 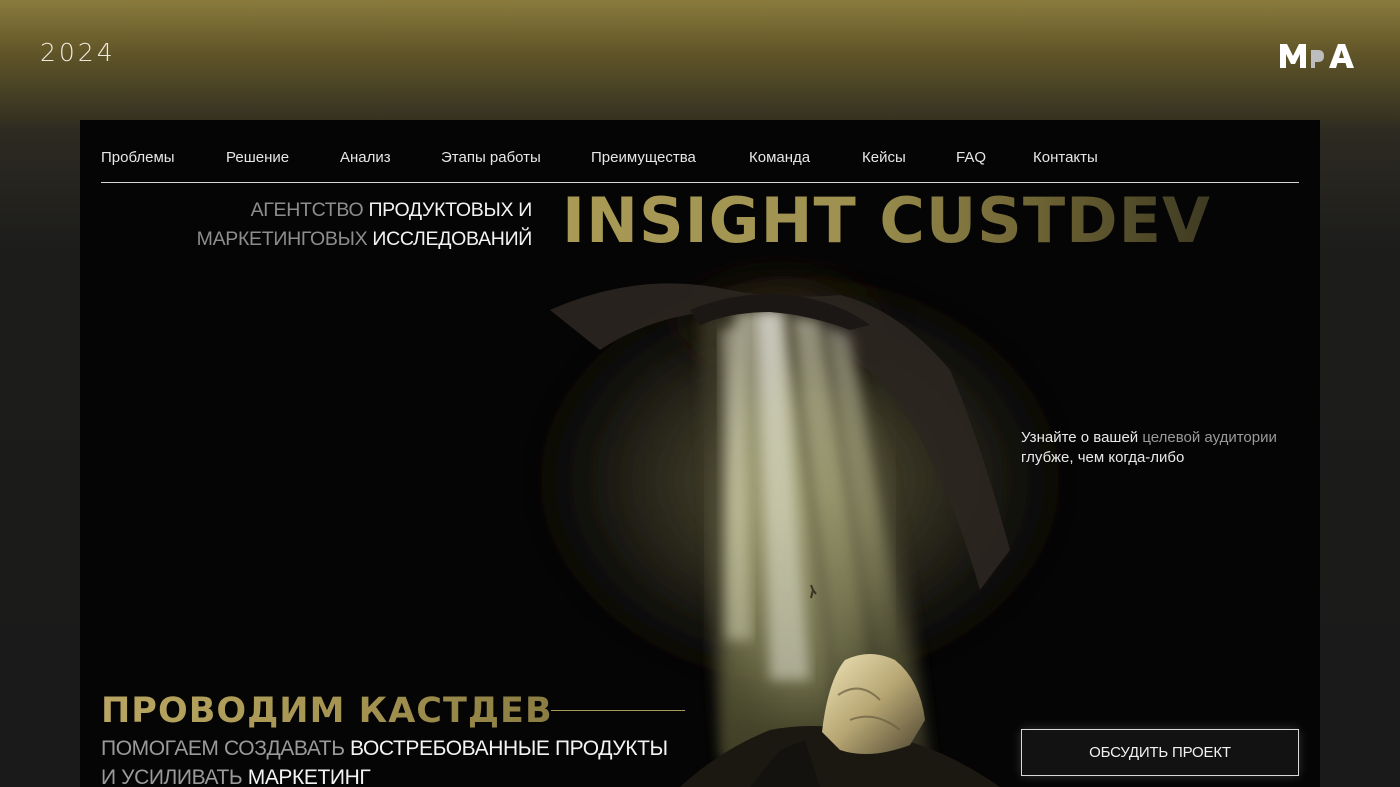 What do you see at coordinates (365, 157) in the screenshot?
I see `nav-item-analysis: Анализ` at bounding box center [365, 157].